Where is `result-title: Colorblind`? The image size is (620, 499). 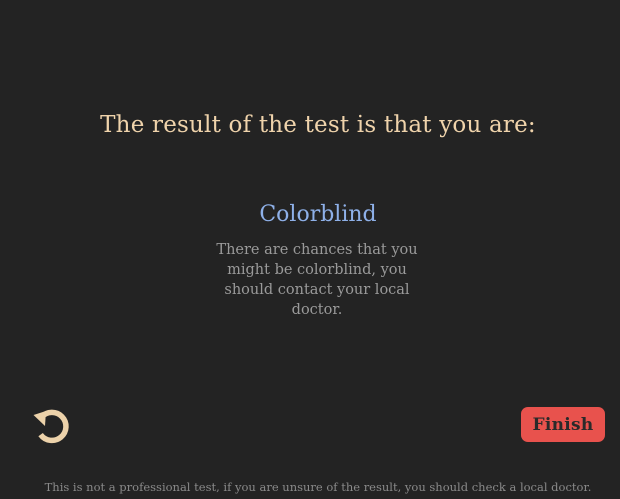 result-title: Colorblind is located at coordinates (318, 214).